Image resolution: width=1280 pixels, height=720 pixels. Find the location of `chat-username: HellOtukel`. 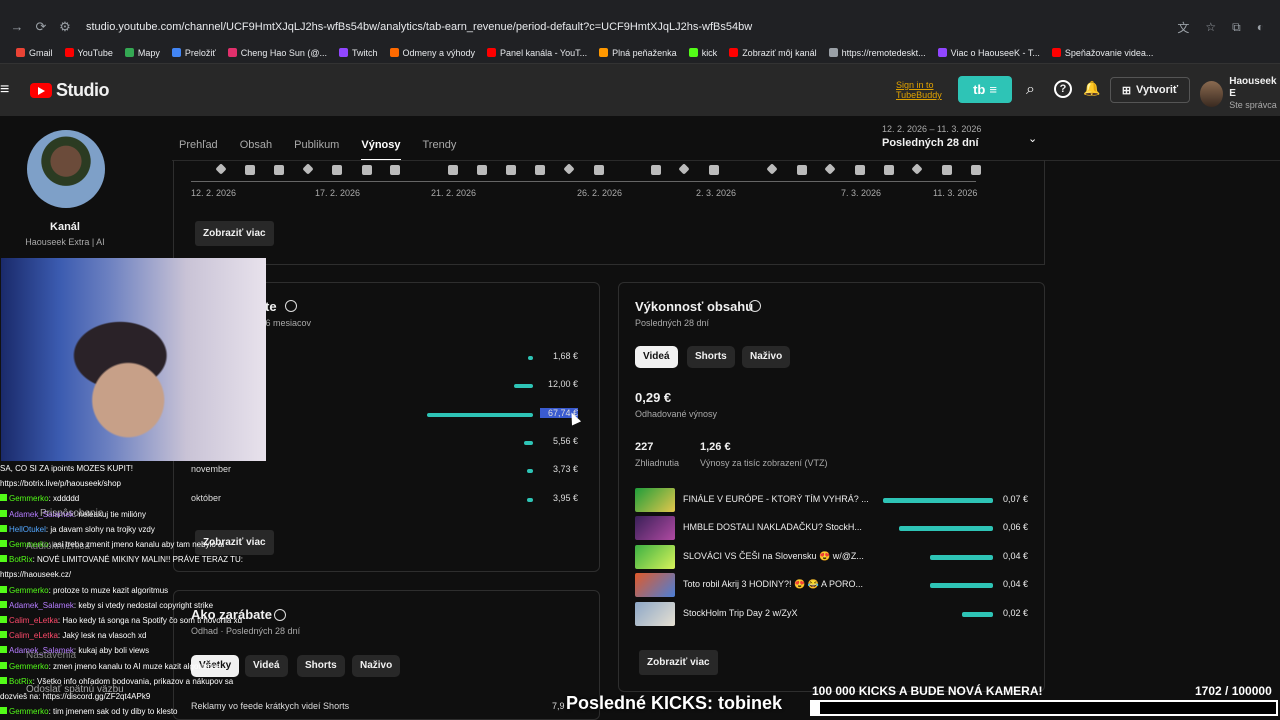

chat-username: HellOtukel is located at coordinates (27, 529).